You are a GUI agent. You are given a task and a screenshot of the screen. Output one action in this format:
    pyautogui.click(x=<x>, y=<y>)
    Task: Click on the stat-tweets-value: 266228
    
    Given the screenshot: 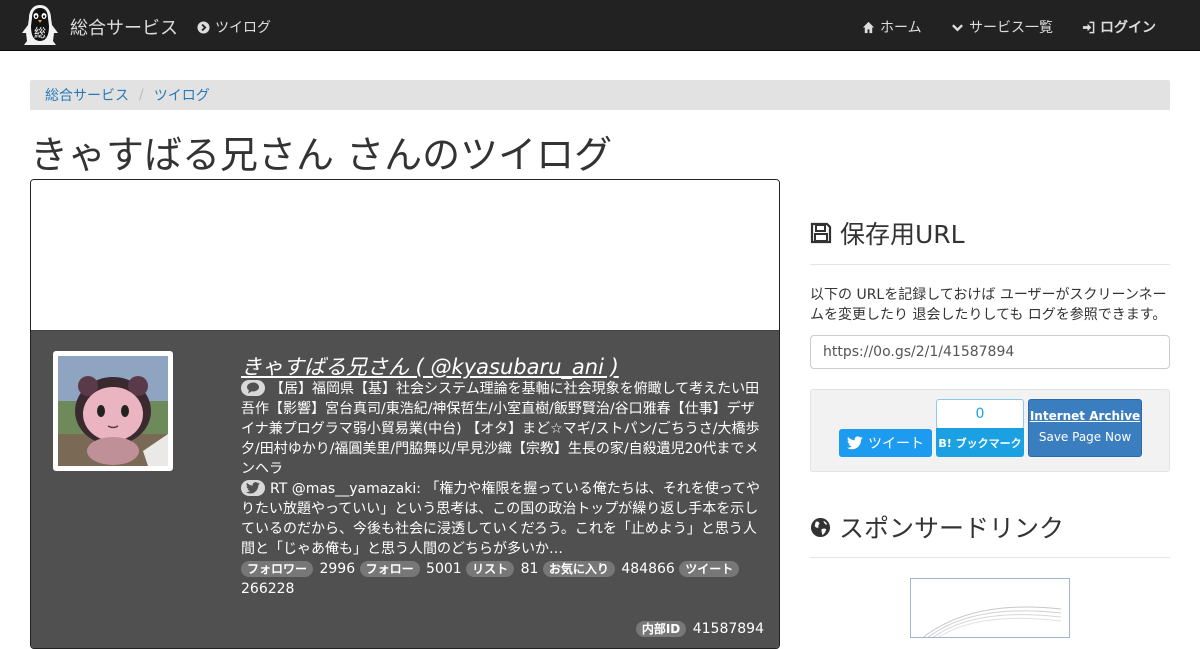 What is the action you would take?
    pyautogui.click(x=268, y=589)
    